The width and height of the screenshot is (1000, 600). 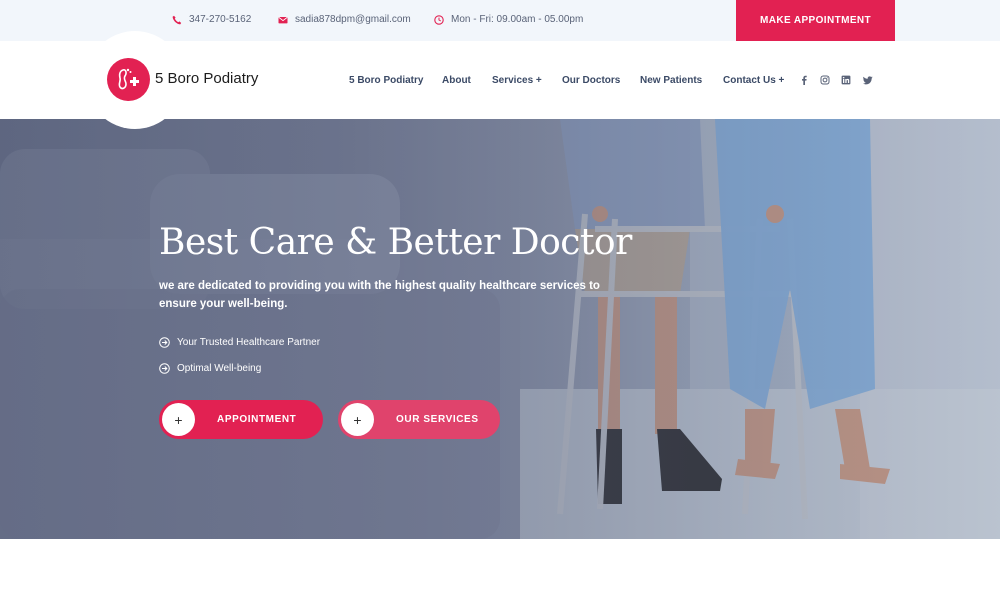 I want to click on twitter-icon, so click(x=868, y=80).